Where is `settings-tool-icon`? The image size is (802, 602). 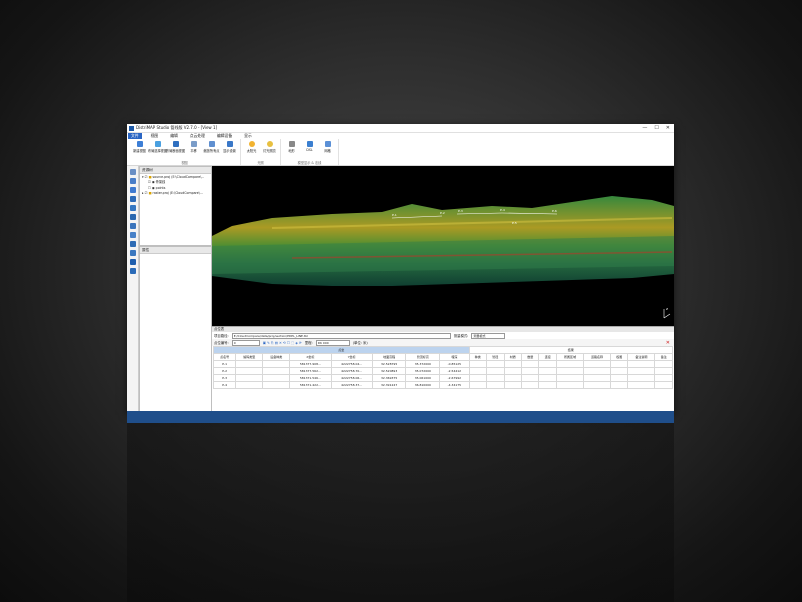
settings-tool-icon is located at coordinates (132, 262).